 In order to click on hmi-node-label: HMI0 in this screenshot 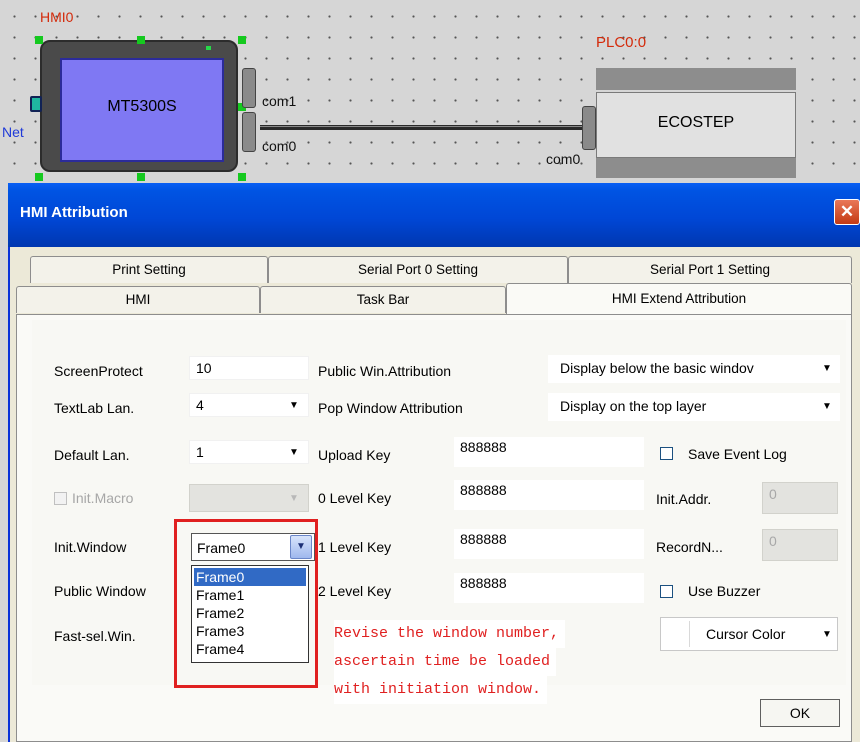, I will do `click(57, 17)`.